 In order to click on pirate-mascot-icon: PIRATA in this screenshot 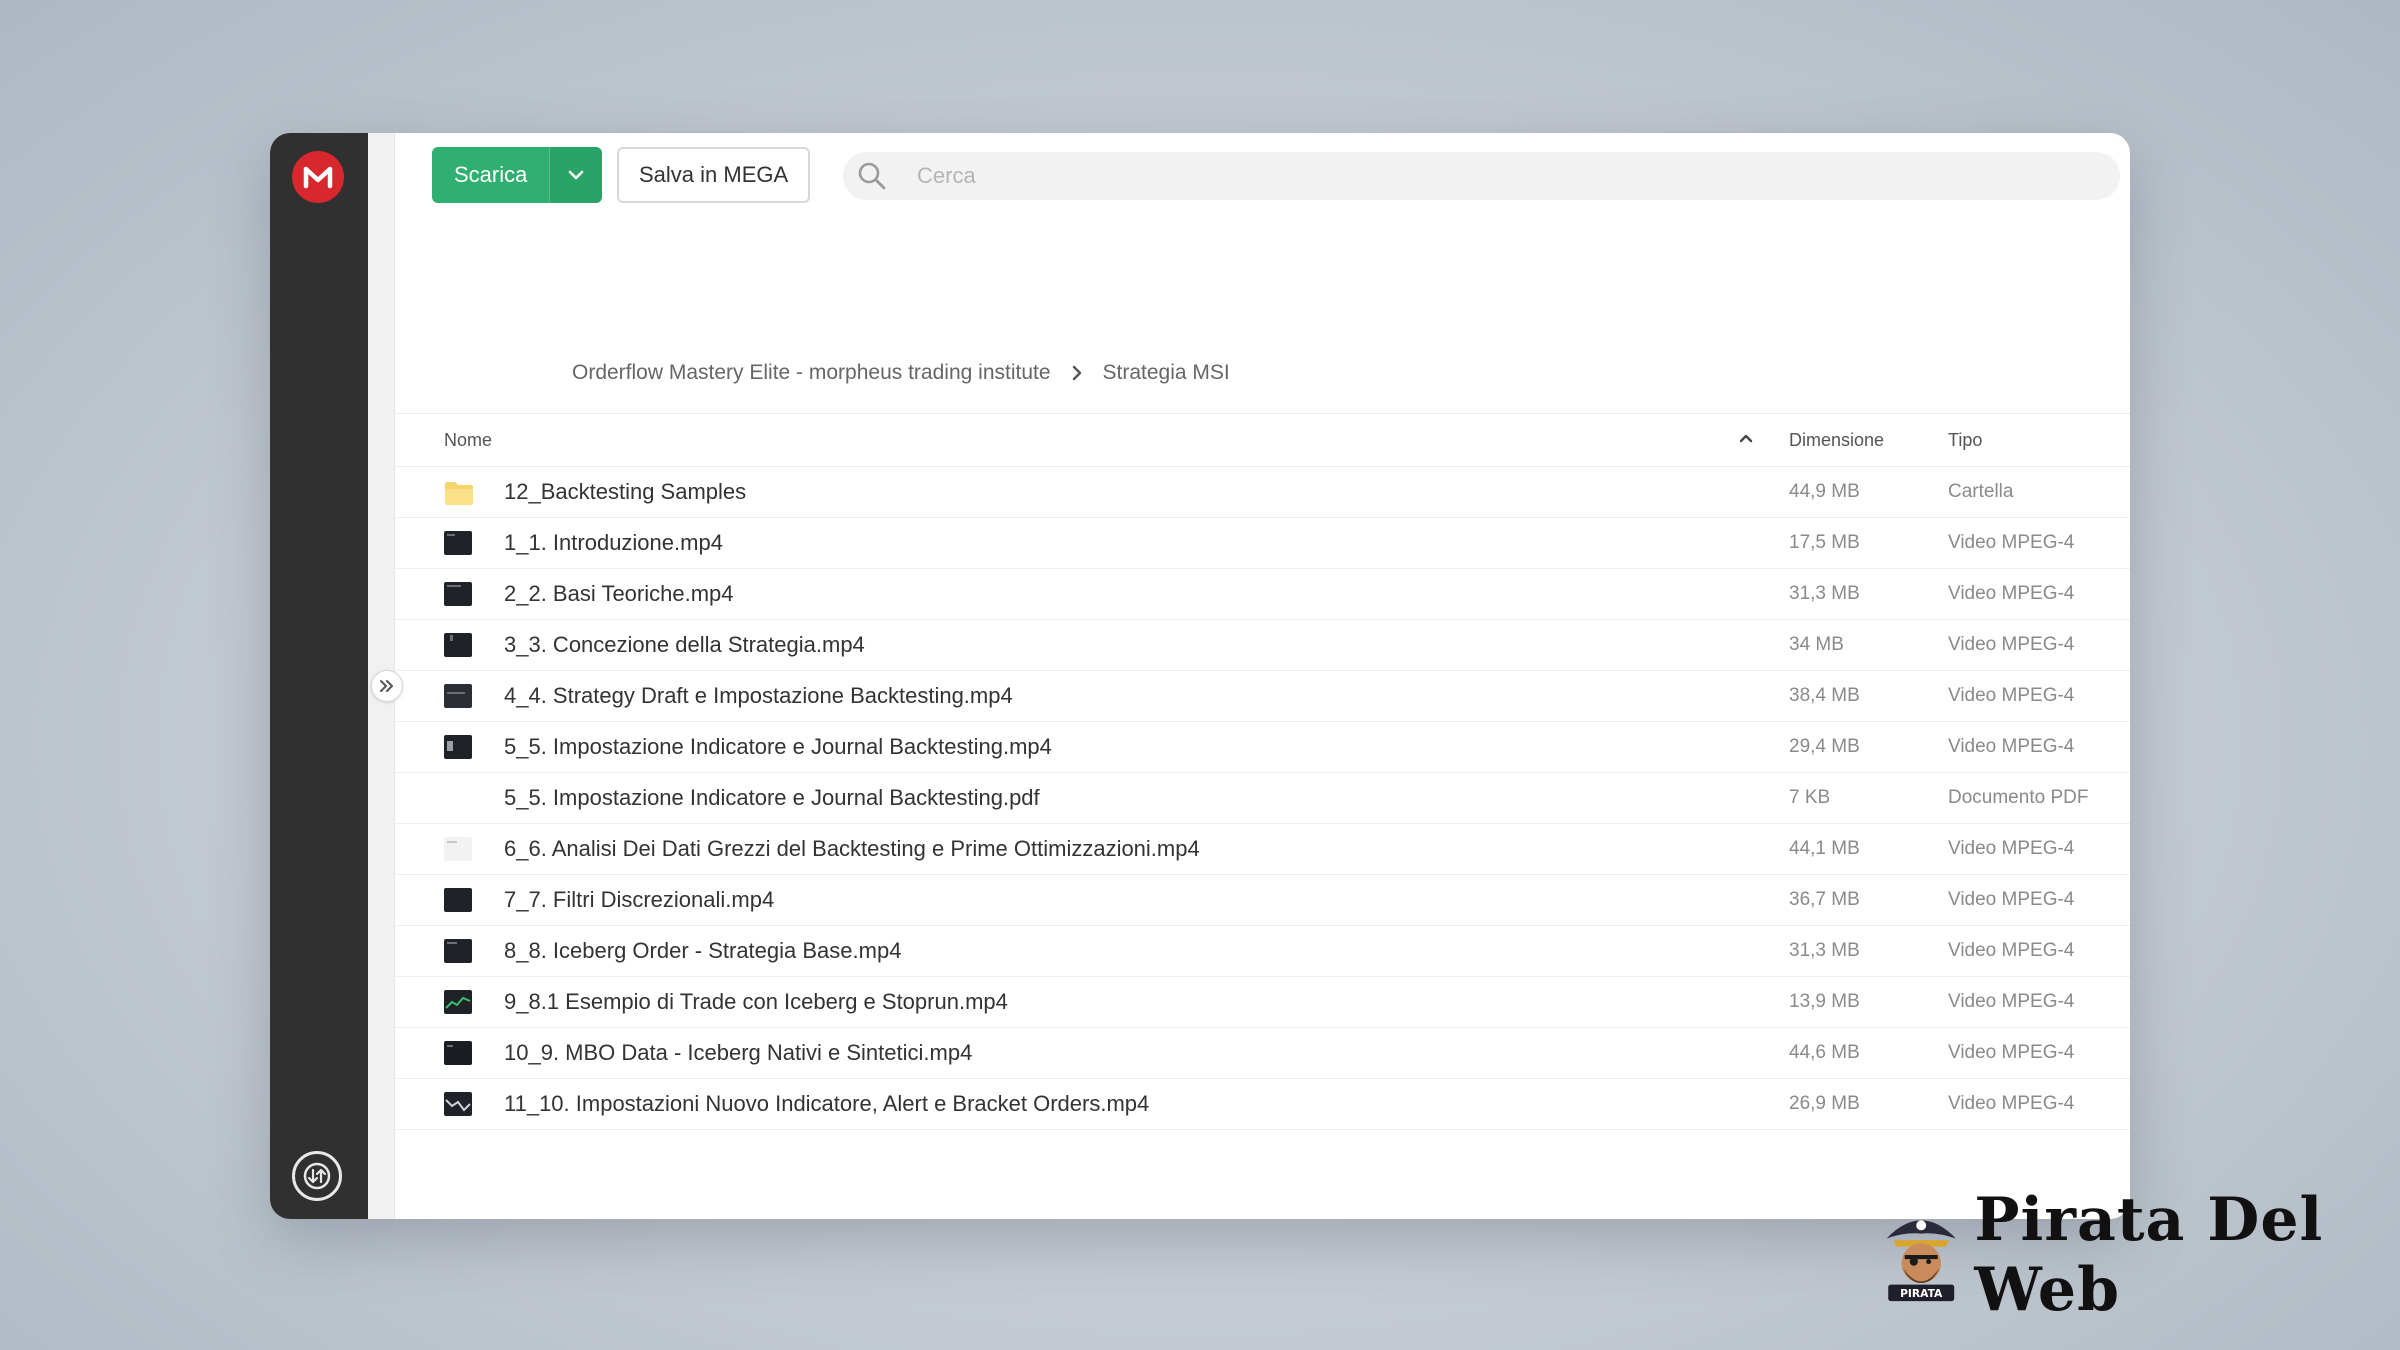, I will do `click(1921, 1261)`.